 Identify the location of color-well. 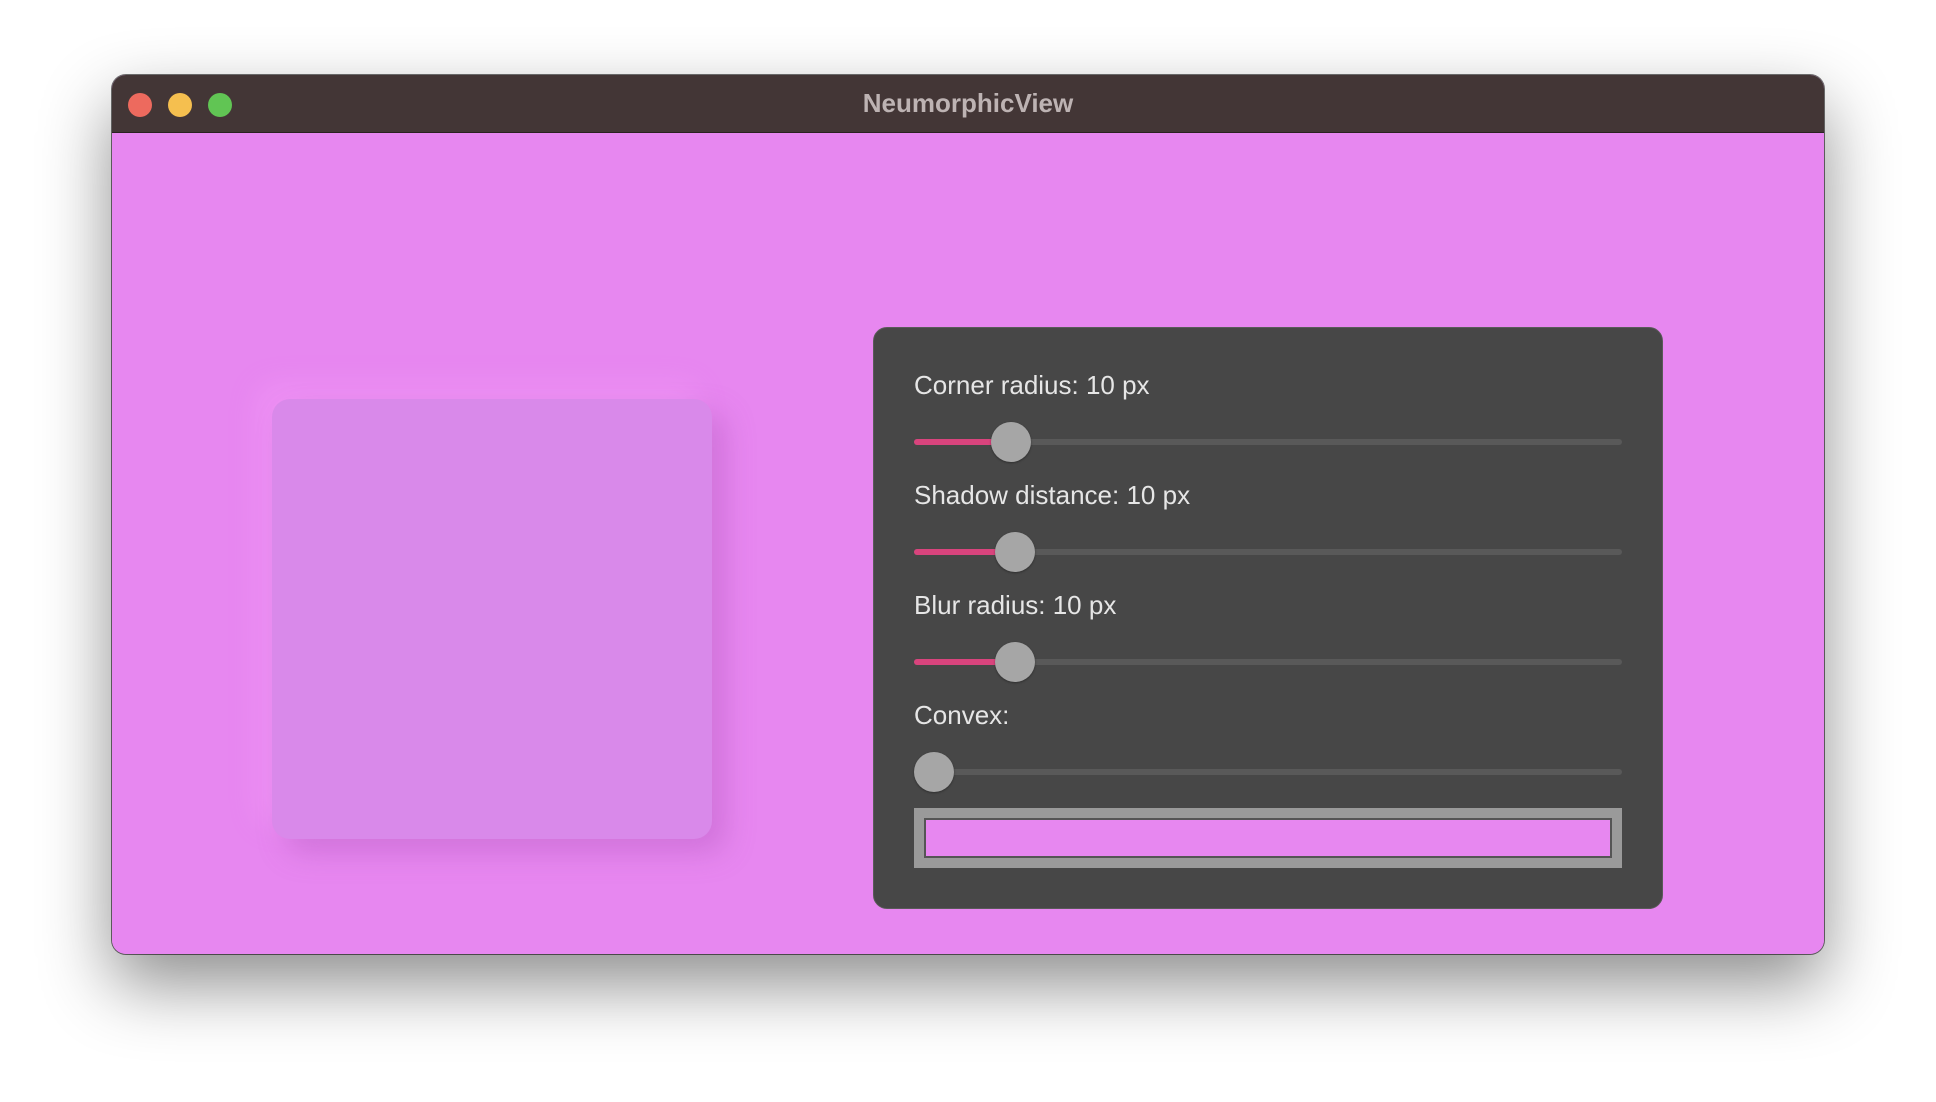
(1268, 838).